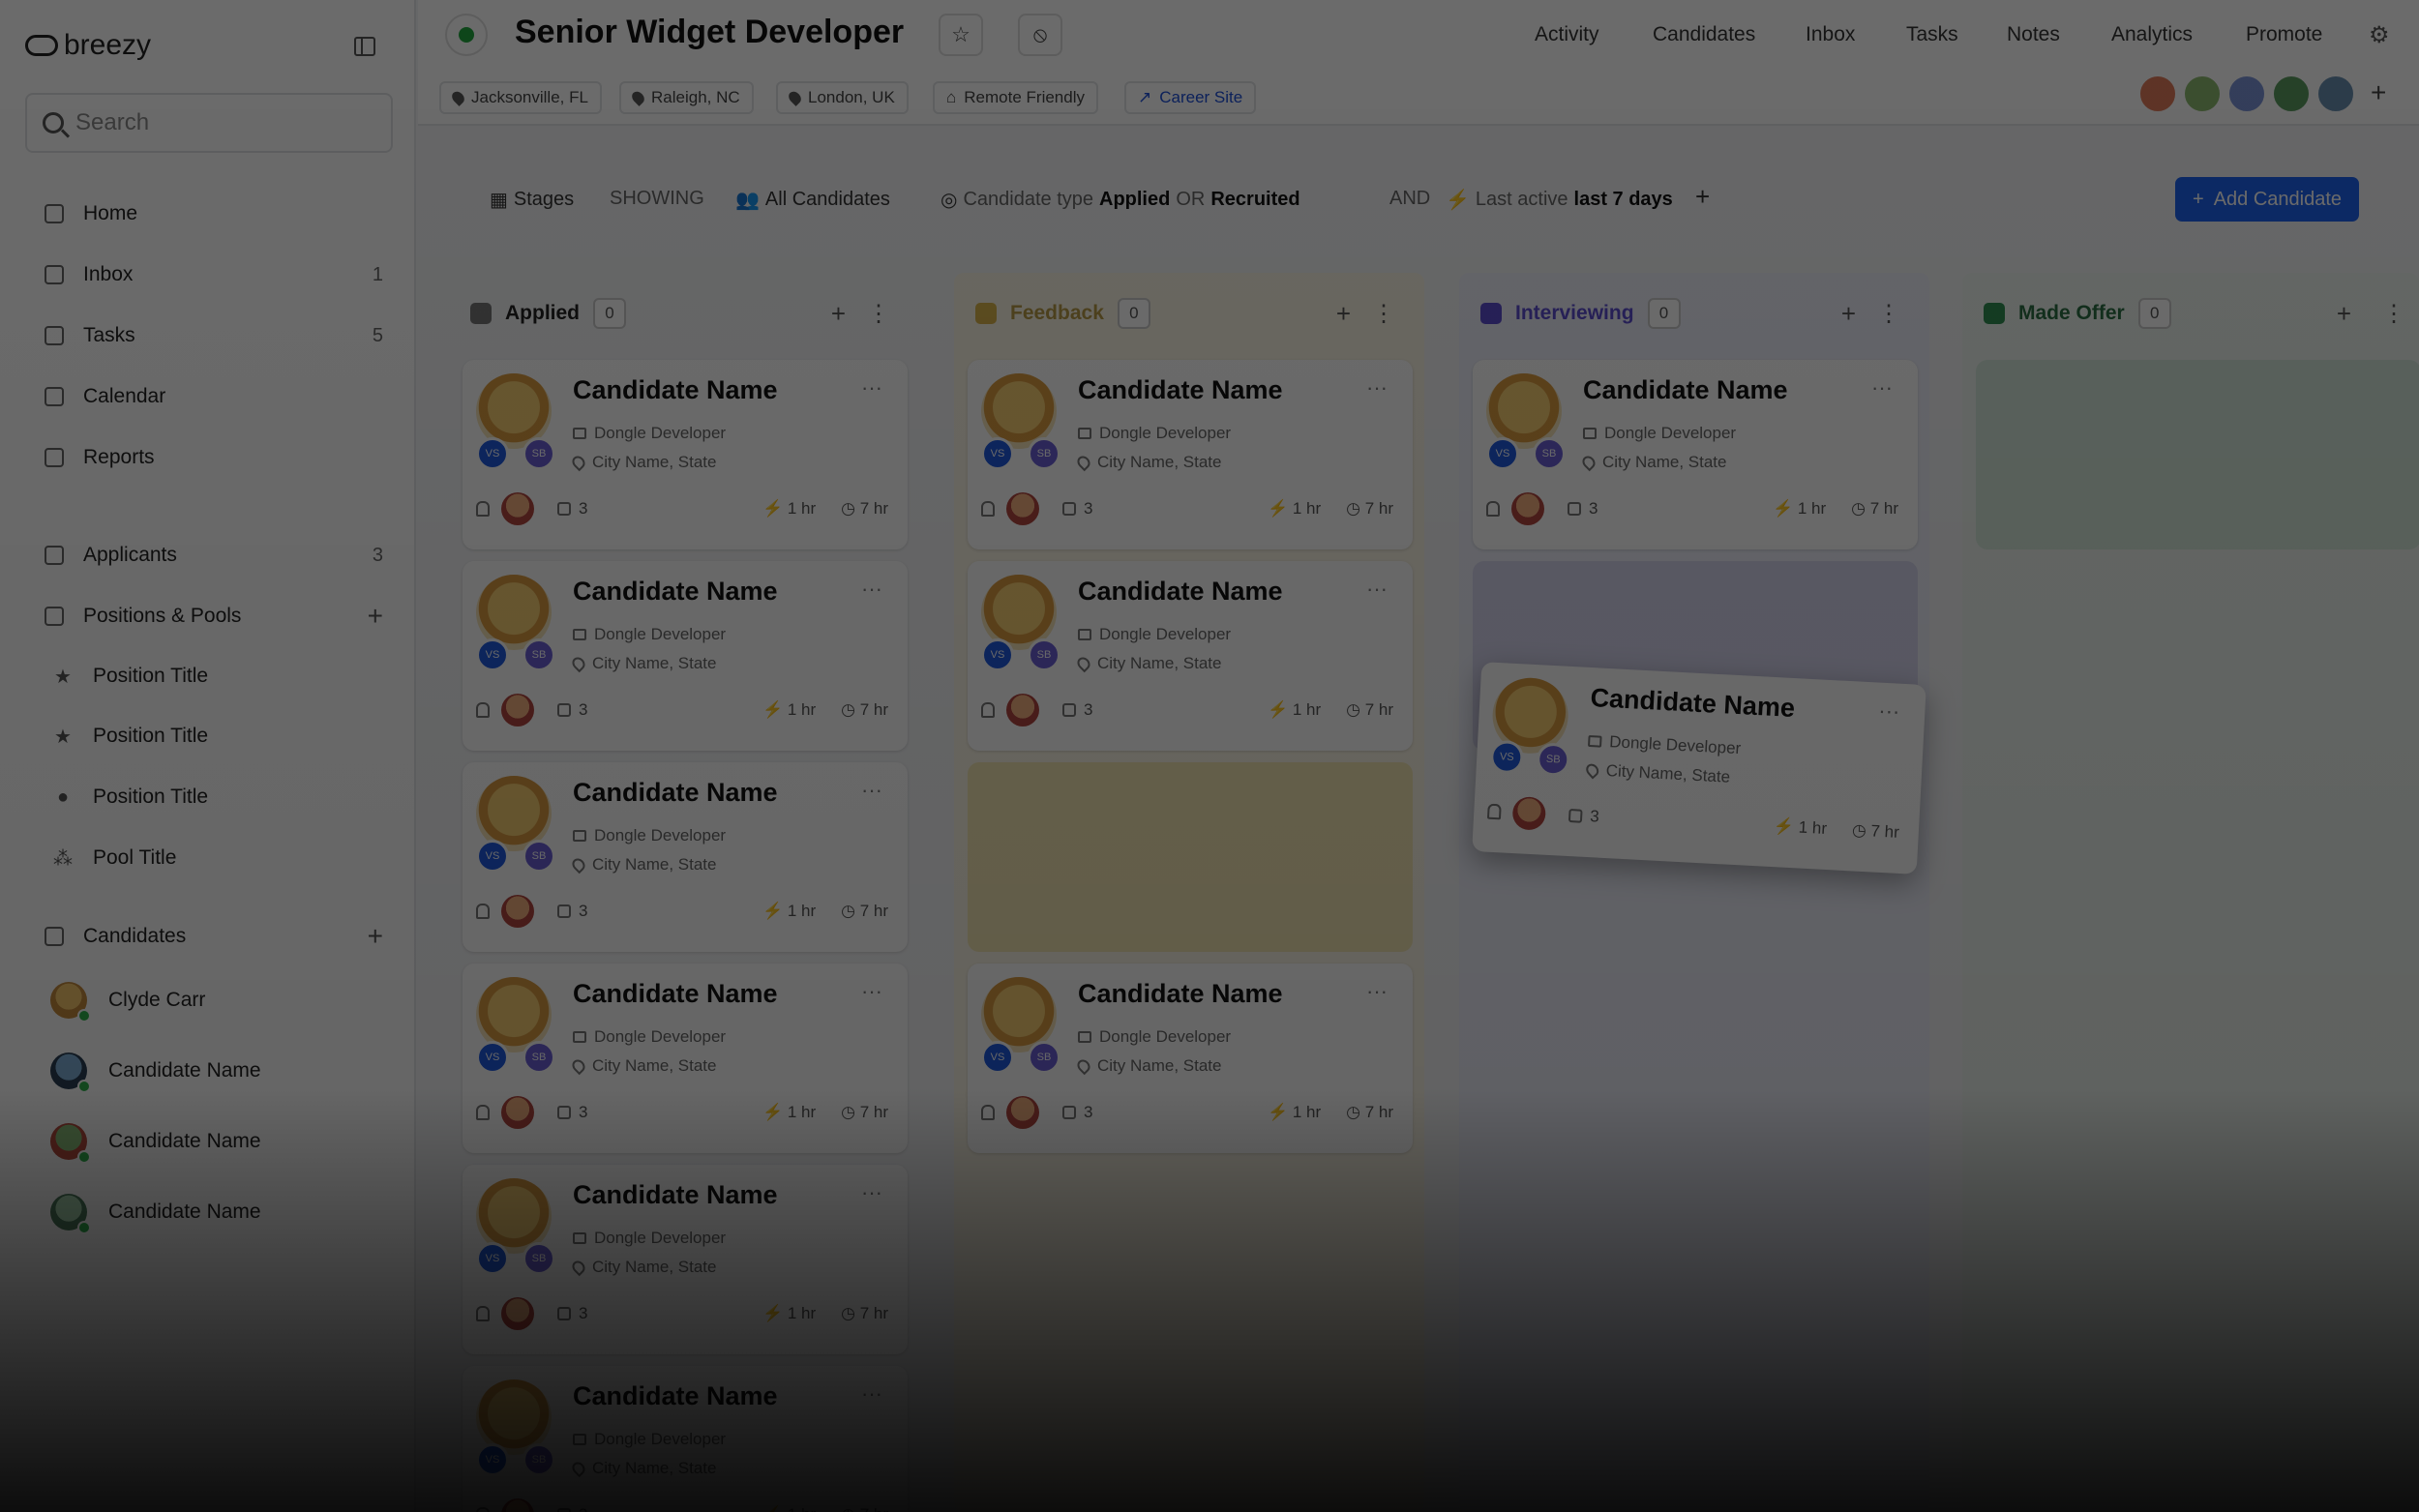 This screenshot has height=1512, width=2419. I want to click on search-input, so click(221, 123).